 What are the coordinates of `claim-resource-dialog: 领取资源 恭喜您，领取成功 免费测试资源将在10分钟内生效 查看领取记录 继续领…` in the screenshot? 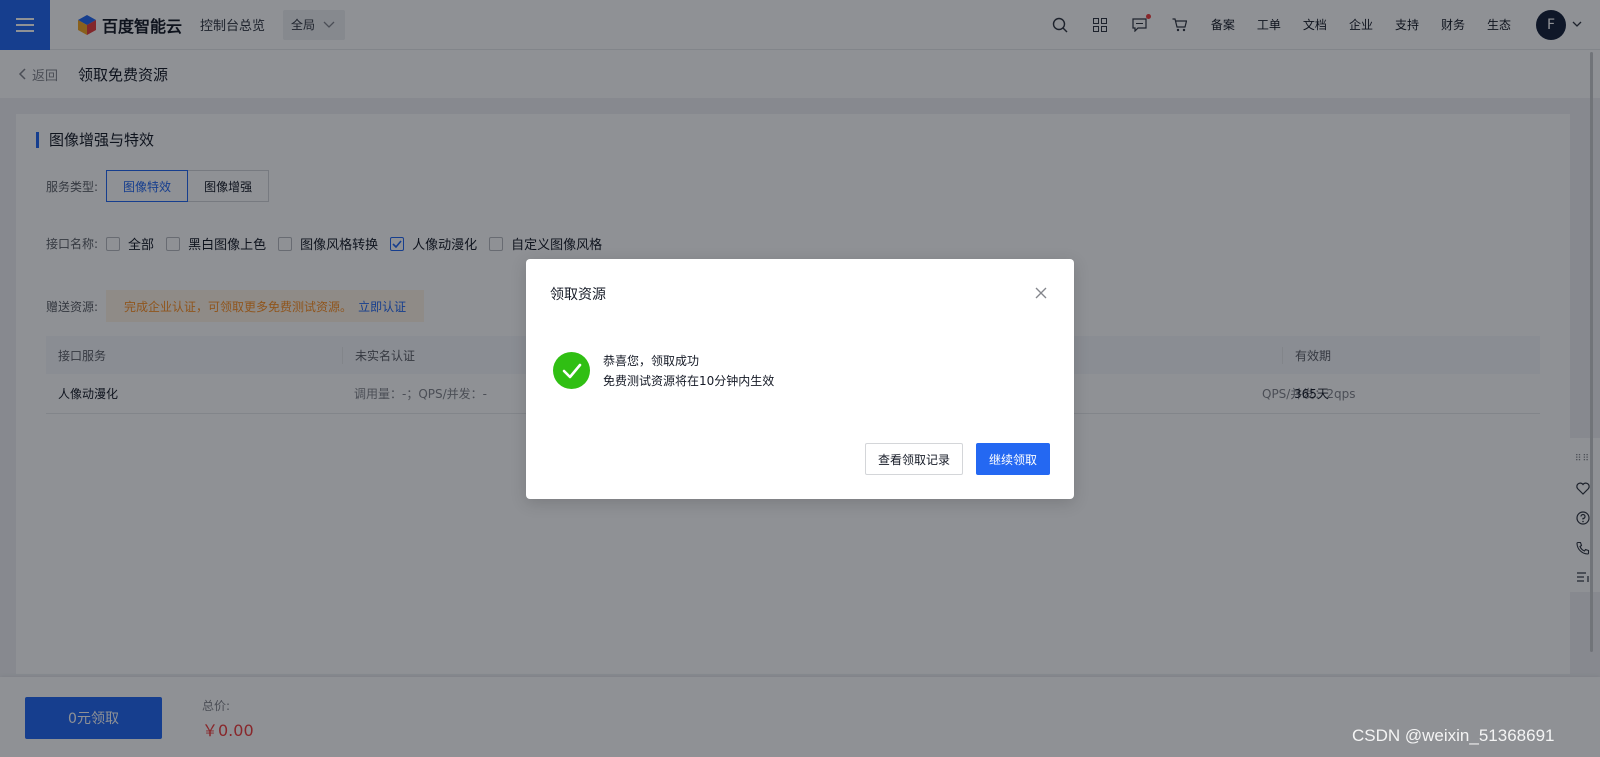 It's located at (800, 379).